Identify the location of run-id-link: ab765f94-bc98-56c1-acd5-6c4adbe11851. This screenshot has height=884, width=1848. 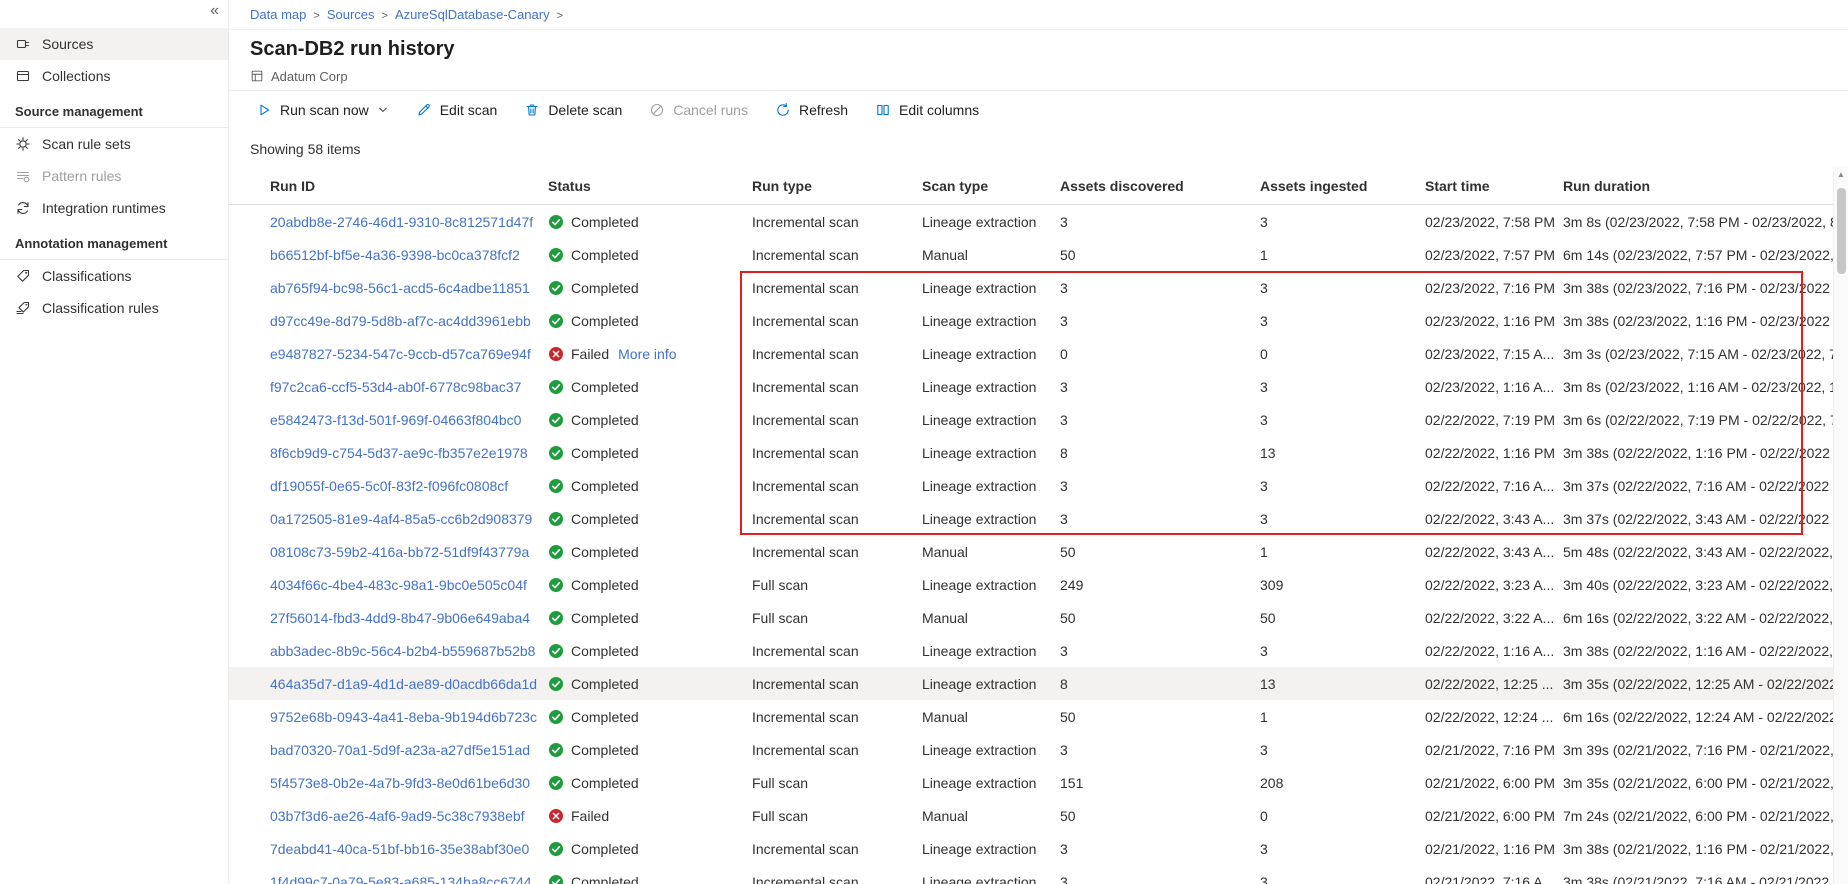
(400, 288).